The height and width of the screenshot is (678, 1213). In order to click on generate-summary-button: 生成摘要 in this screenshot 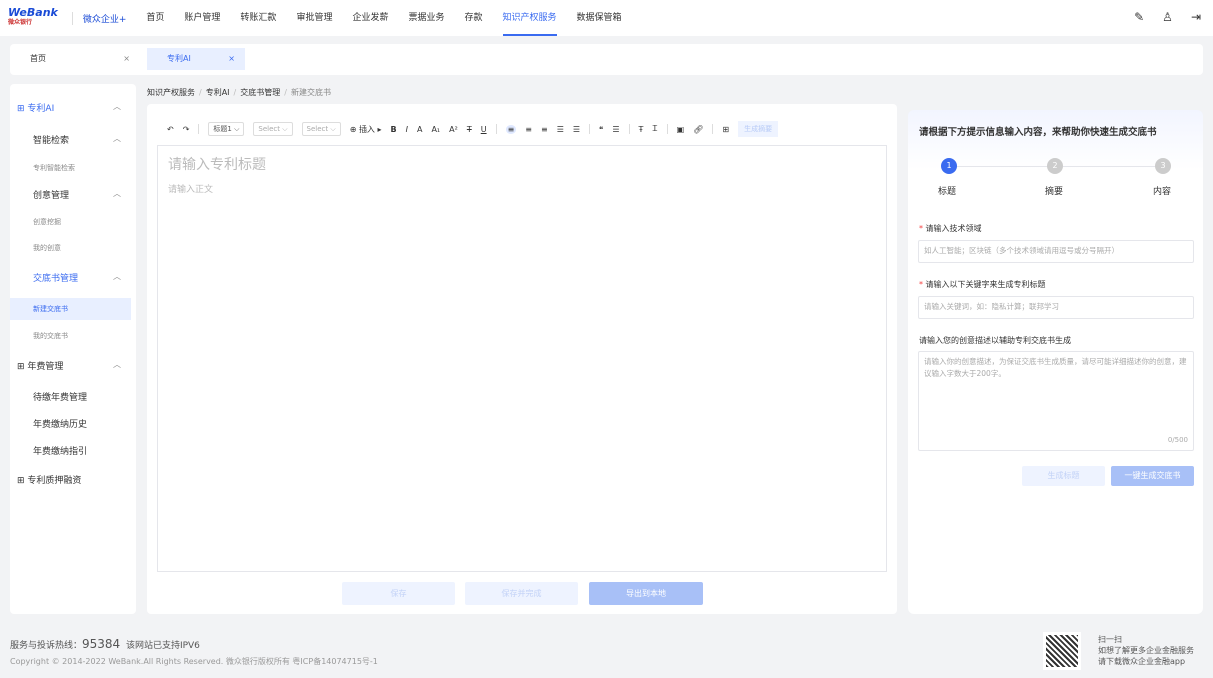, I will do `click(758, 129)`.